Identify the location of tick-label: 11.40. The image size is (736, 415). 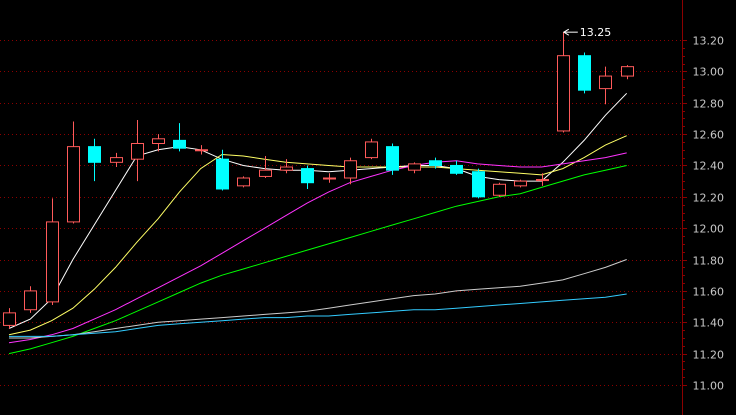
(709, 323).